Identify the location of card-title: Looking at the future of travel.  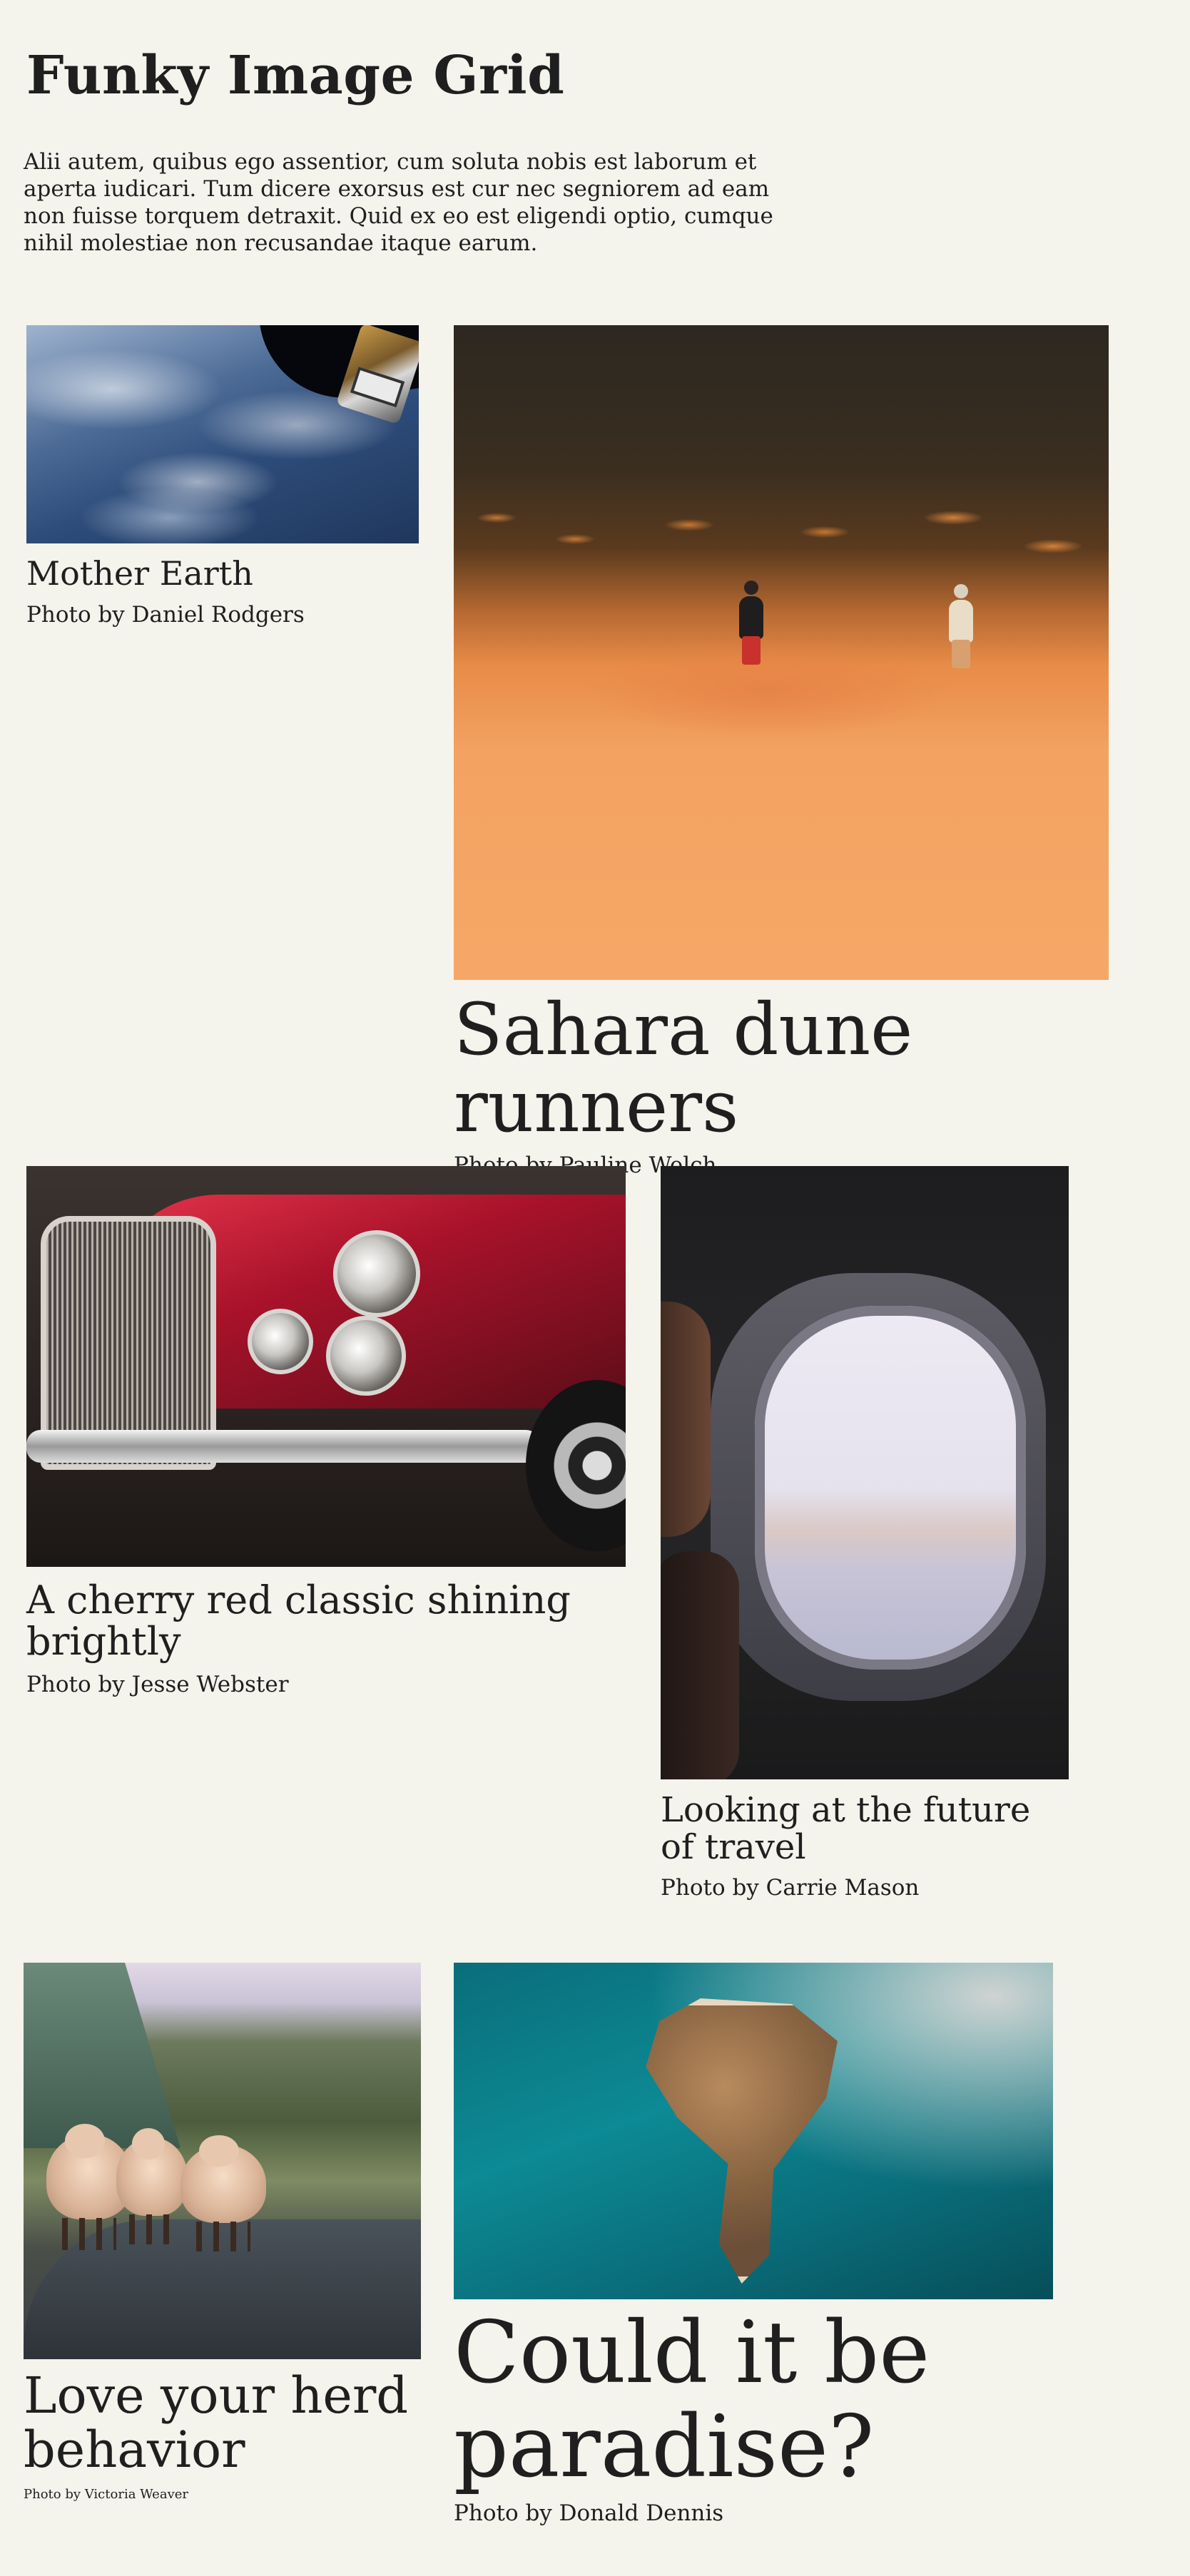
(846, 1829).